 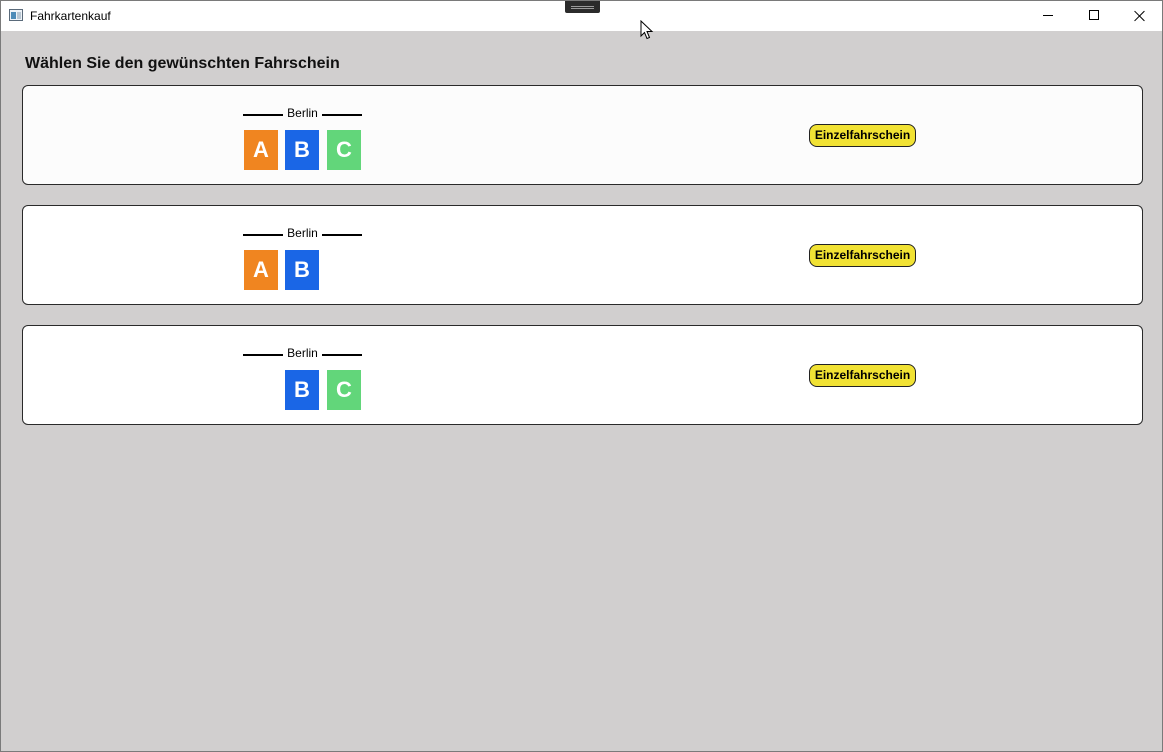 I want to click on maximize-button, so click(x=1094, y=16).